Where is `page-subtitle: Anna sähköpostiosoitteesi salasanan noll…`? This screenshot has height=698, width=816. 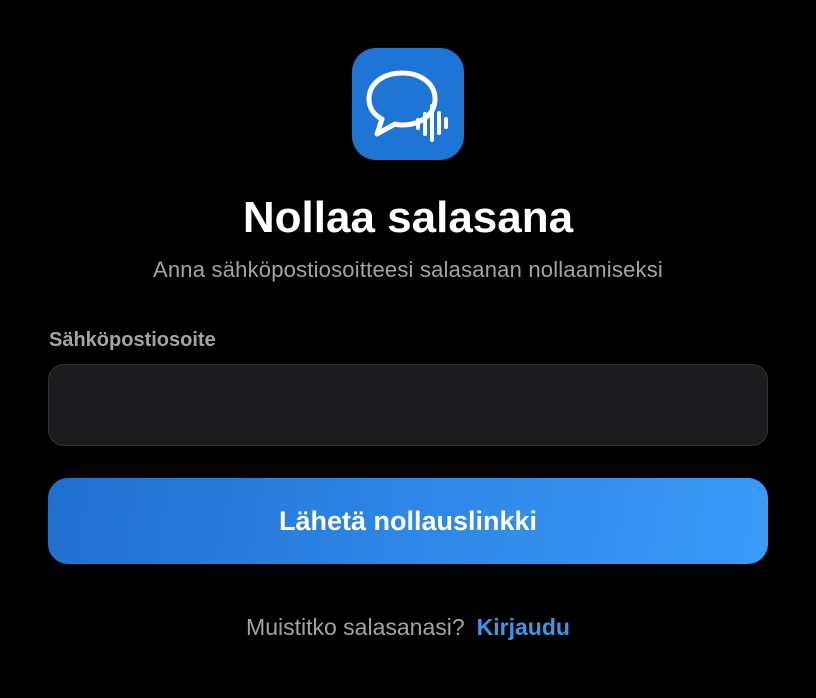 page-subtitle: Anna sähköpostiosoitteesi salasanan noll… is located at coordinates (408, 269).